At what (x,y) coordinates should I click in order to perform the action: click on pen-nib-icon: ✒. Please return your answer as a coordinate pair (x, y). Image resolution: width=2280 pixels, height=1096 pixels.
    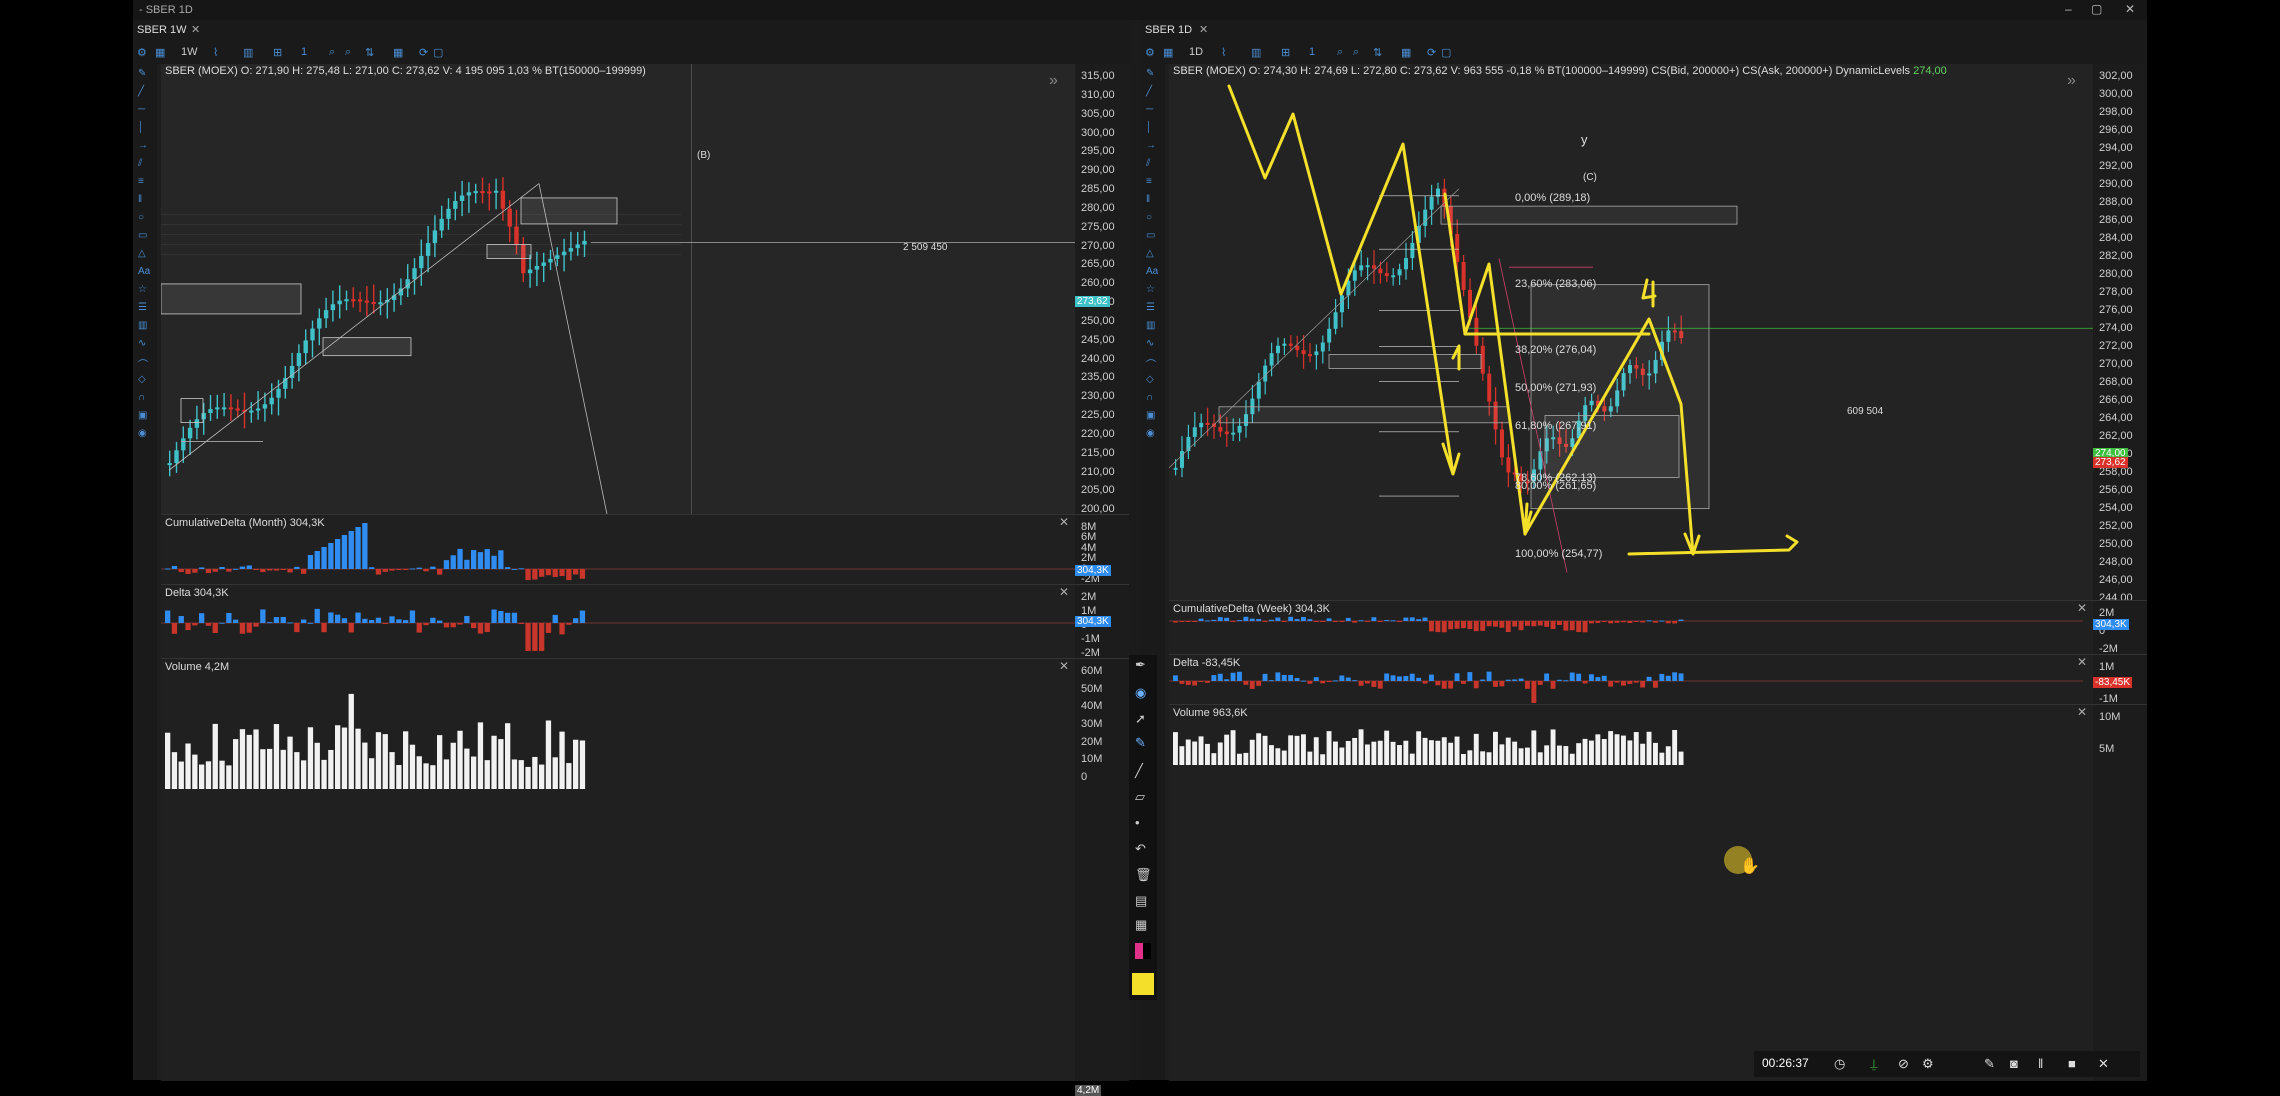
    Looking at the image, I should click on (1140, 665).